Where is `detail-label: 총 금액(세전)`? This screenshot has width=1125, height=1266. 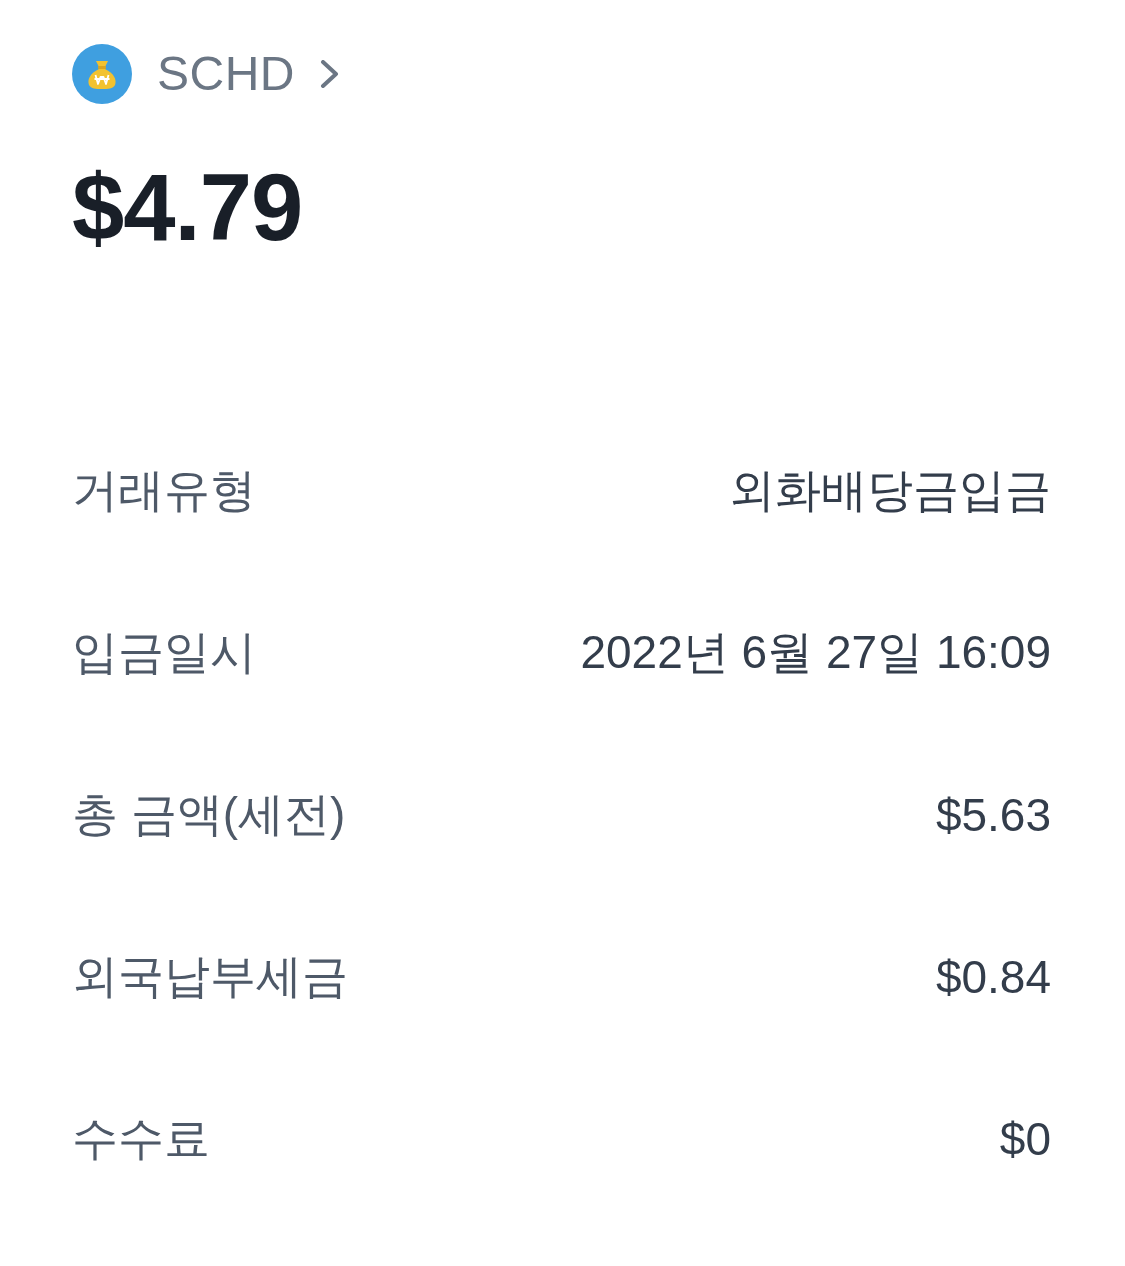 detail-label: 총 금액(세전) is located at coordinates (209, 814).